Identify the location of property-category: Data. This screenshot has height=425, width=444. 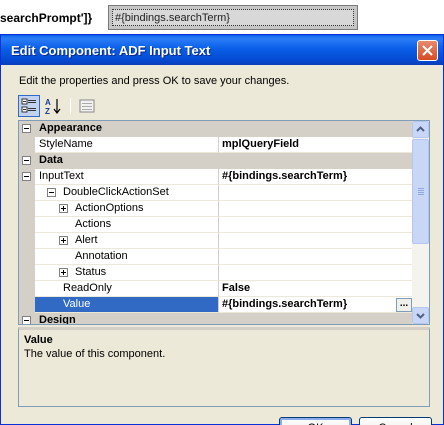
(216, 161).